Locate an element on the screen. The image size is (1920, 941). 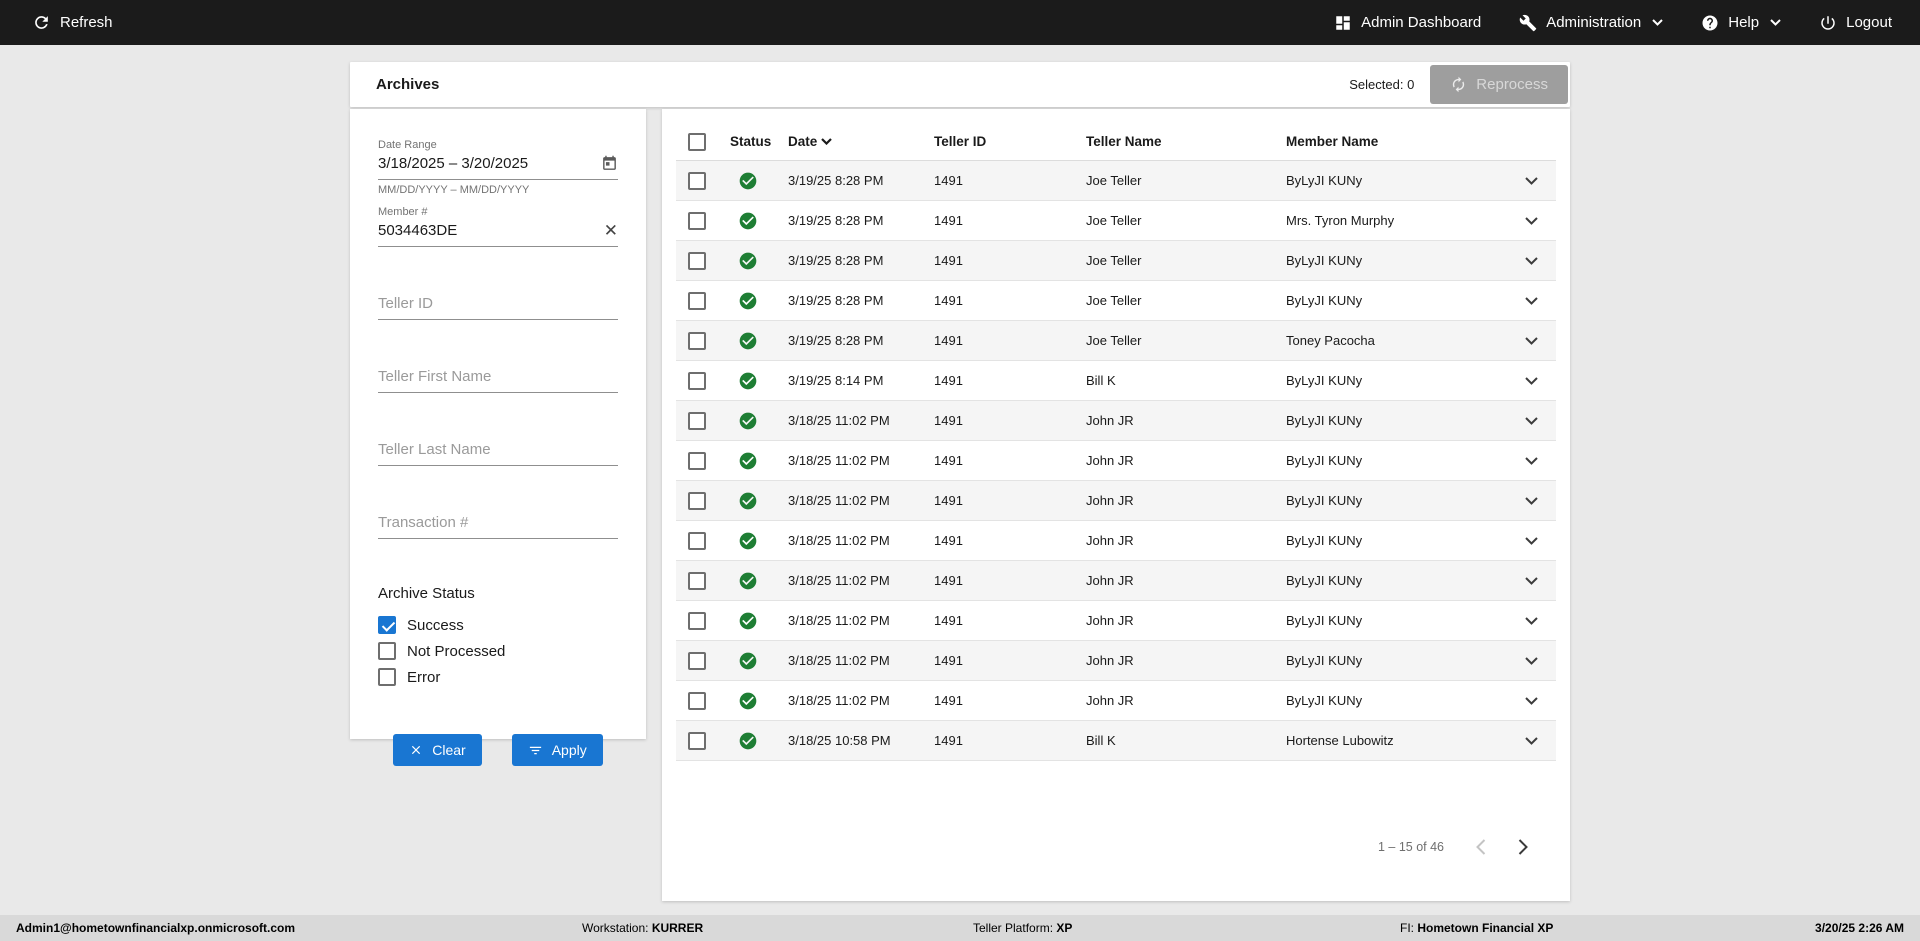
refresh-button: Refresh is located at coordinates (72, 22).